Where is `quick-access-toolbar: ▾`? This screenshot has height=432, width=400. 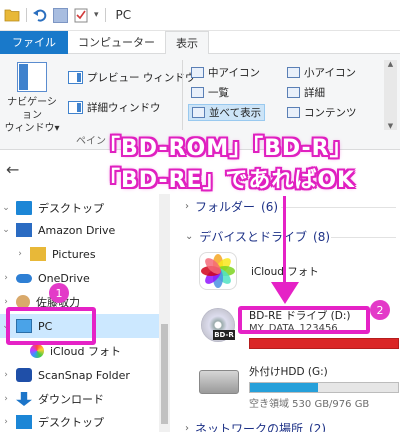 quick-access-toolbar: ▾ is located at coordinates (53, 15).